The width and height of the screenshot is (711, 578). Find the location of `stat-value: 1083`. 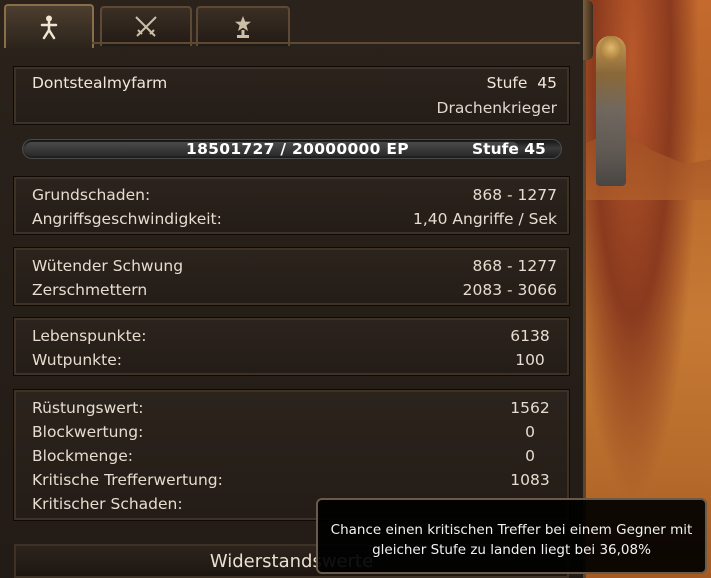

stat-value: 1083 is located at coordinates (530, 480).